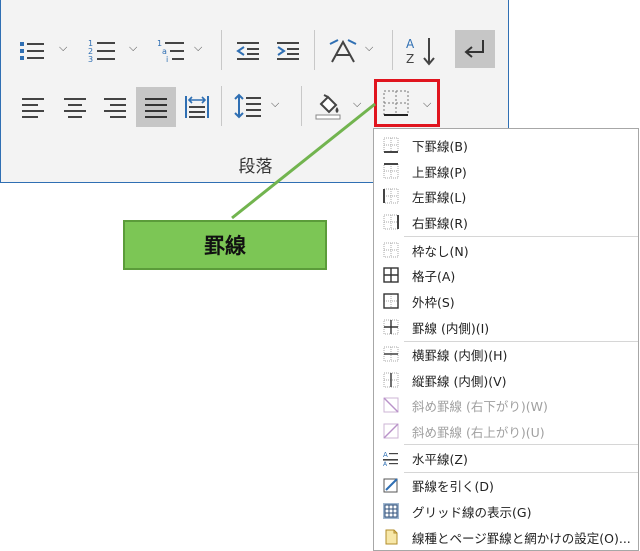 The width and height of the screenshot is (640, 551). What do you see at coordinates (390, 485) in the screenshot?
I see `draw-table-icon` at bounding box center [390, 485].